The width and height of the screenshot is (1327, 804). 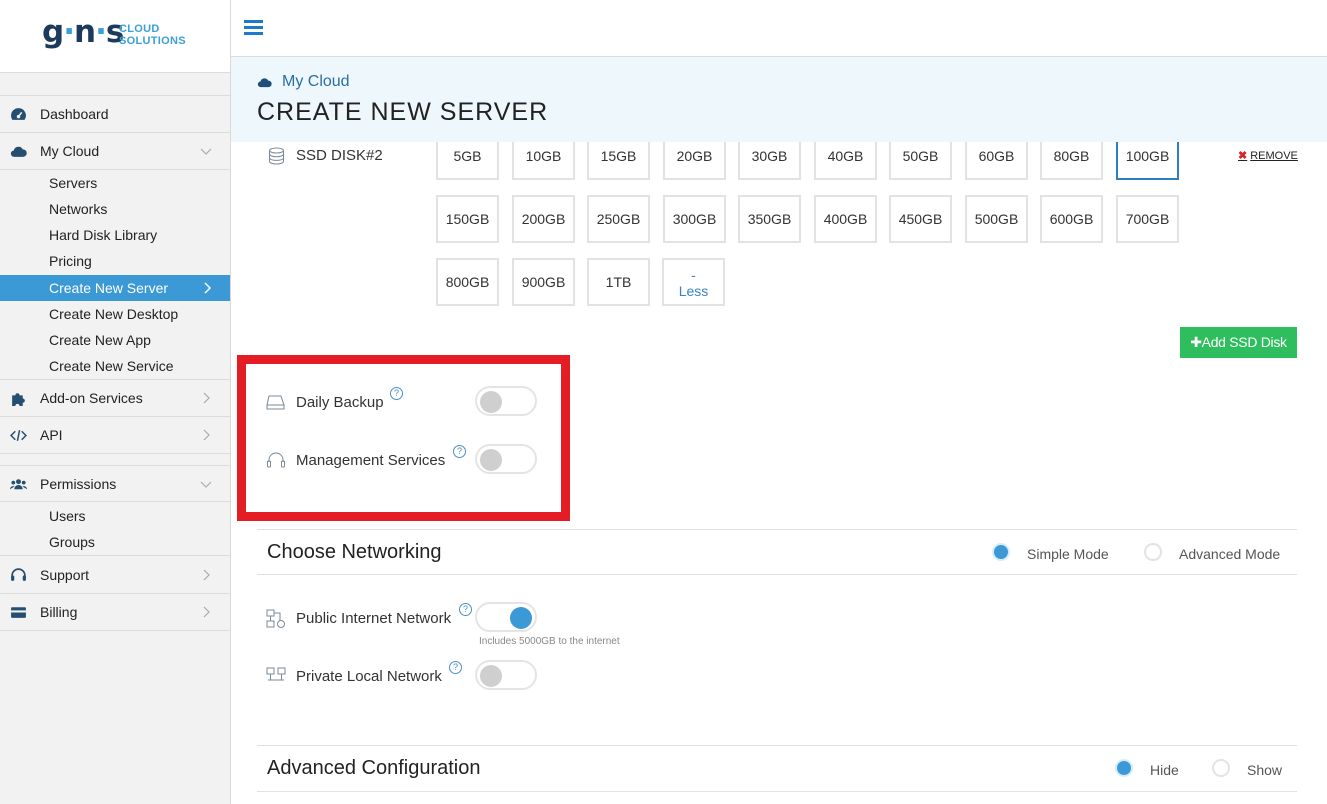 I want to click on disk-size-option: 50GB, so click(x=920, y=161).